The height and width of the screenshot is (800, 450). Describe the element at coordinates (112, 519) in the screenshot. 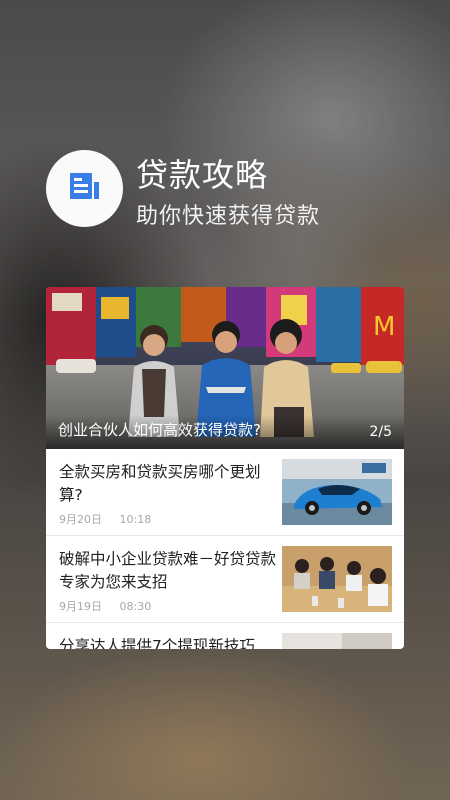

I see `news-meta: 9月20日 10:18` at that location.